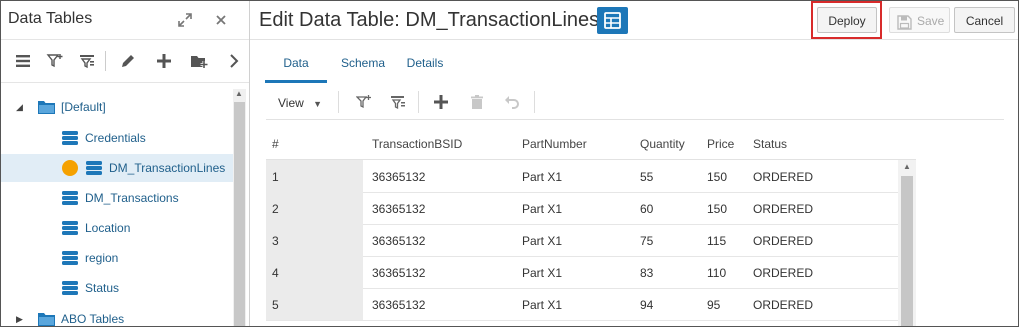 The image size is (1019, 327). I want to click on tree-item-dm-transactionlines: DM_TransactionLines, so click(117, 168).